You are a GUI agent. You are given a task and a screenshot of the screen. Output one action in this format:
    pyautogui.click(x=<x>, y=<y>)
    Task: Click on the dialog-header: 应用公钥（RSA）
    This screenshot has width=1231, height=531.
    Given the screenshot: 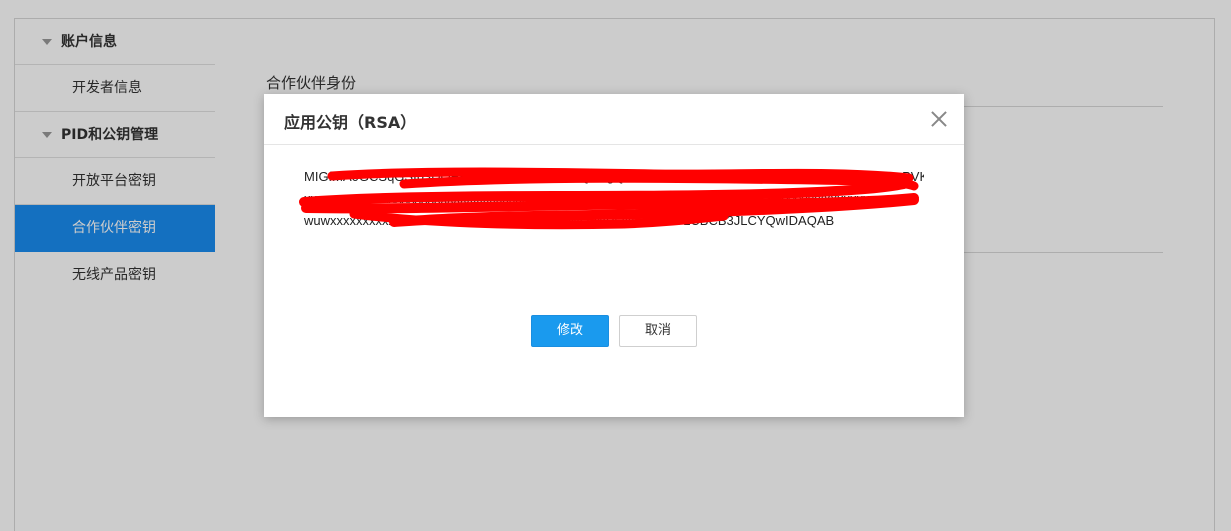 What is the action you would take?
    pyautogui.click(x=614, y=119)
    